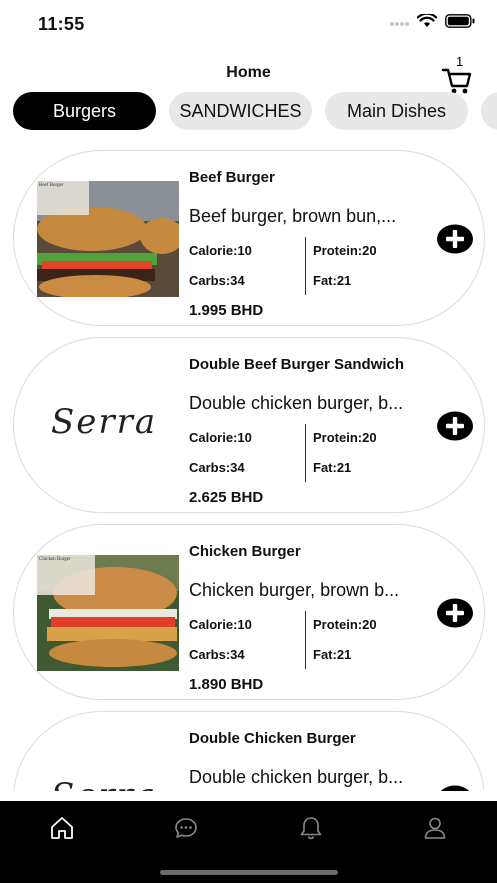  Describe the element at coordinates (226, 497) in the screenshot. I see `item-price: 2.625 BHD` at that location.